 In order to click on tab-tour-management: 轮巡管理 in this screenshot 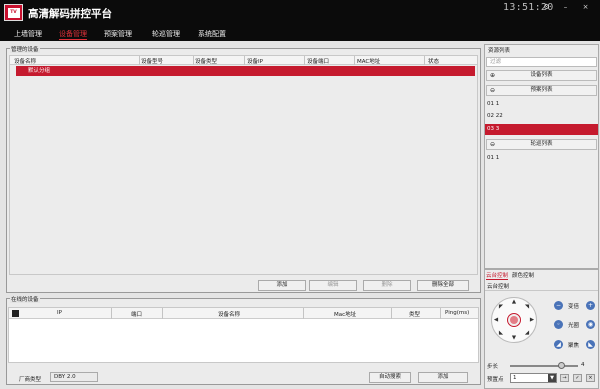, I will do `click(166, 34)`.